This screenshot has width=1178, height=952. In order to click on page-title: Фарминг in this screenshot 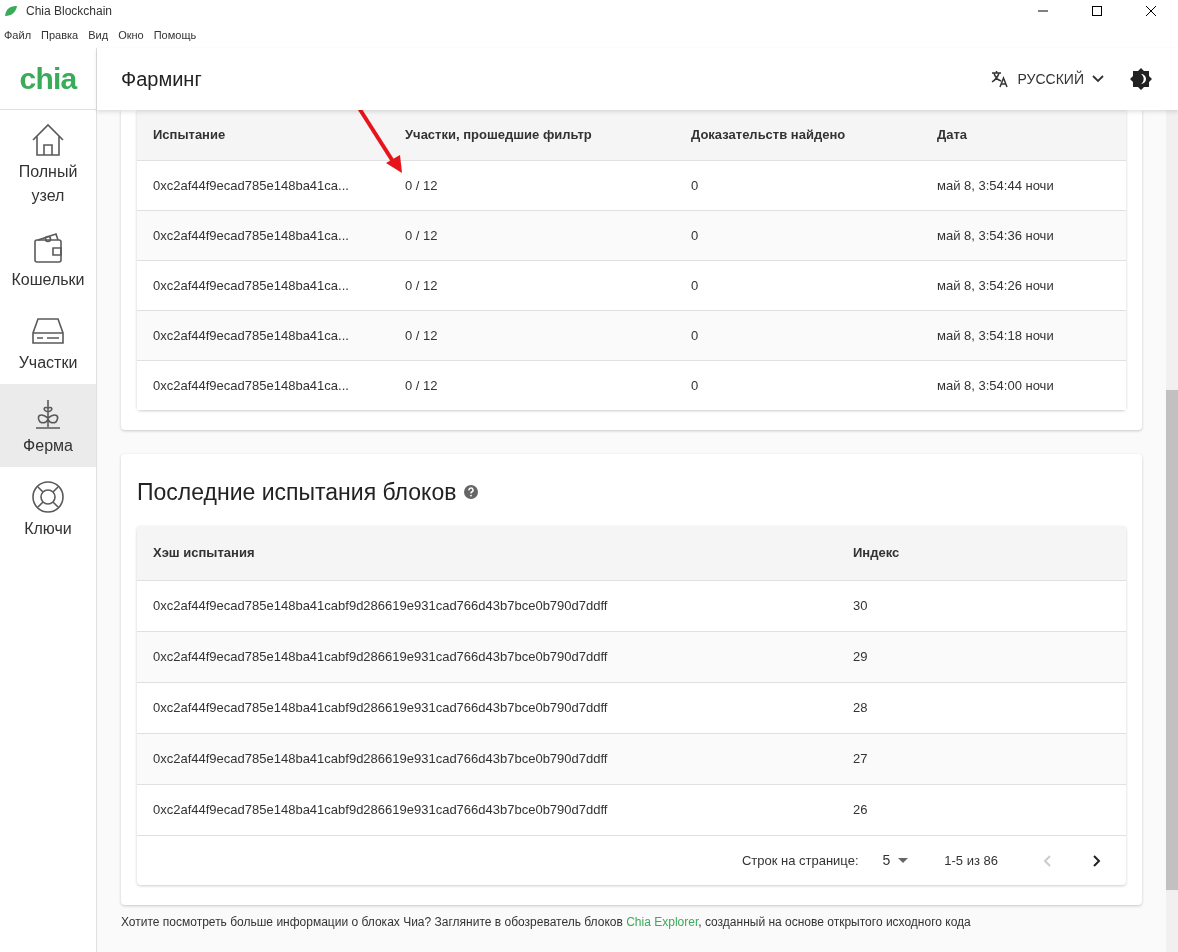, I will do `click(161, 79)`.